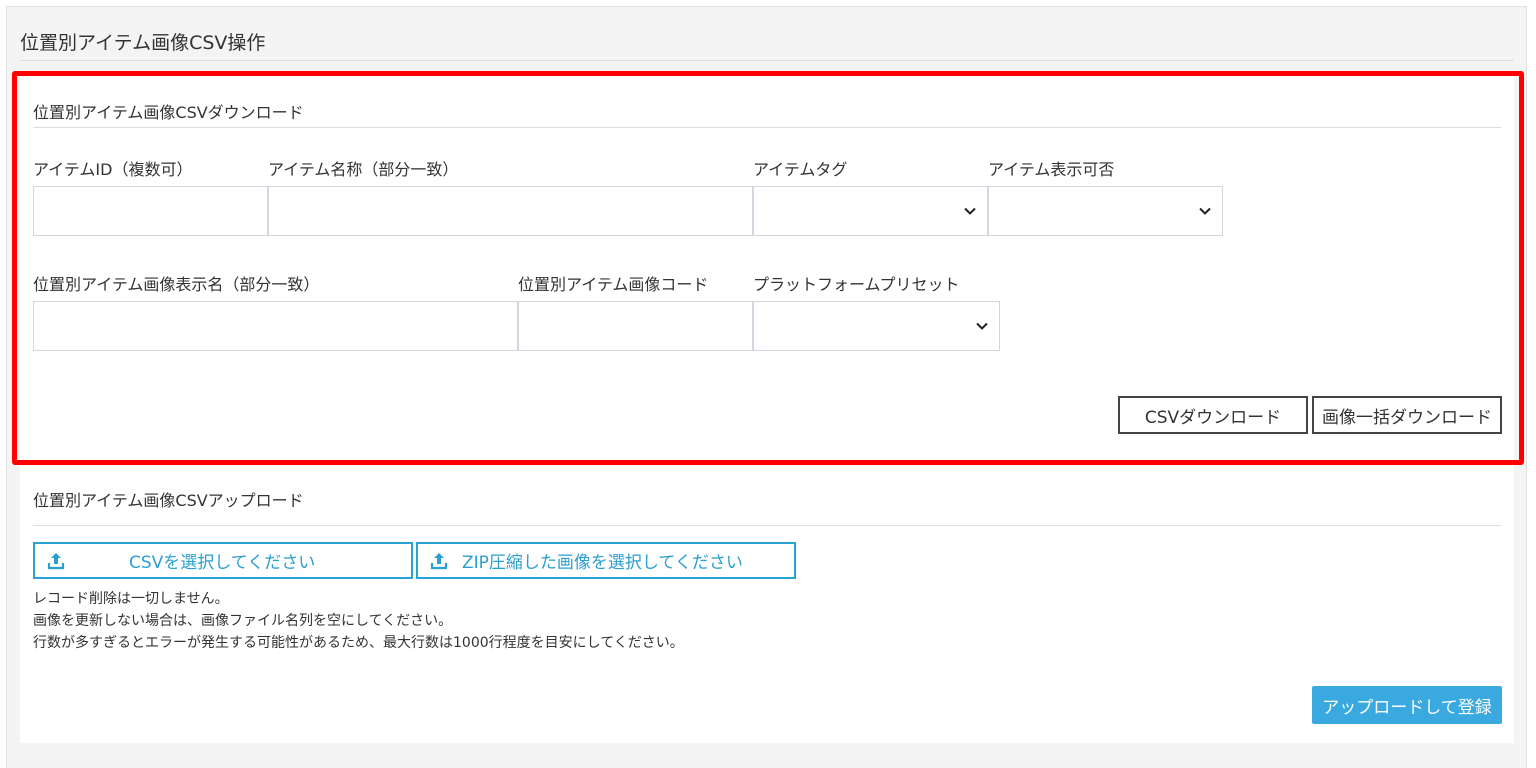 This screenshot has height=768, width=1536. Describe the element at coordinates (602, 563) in the screenshot. I see `select-zip-label: ZIP圧縮した画像を選択してください` at that location.